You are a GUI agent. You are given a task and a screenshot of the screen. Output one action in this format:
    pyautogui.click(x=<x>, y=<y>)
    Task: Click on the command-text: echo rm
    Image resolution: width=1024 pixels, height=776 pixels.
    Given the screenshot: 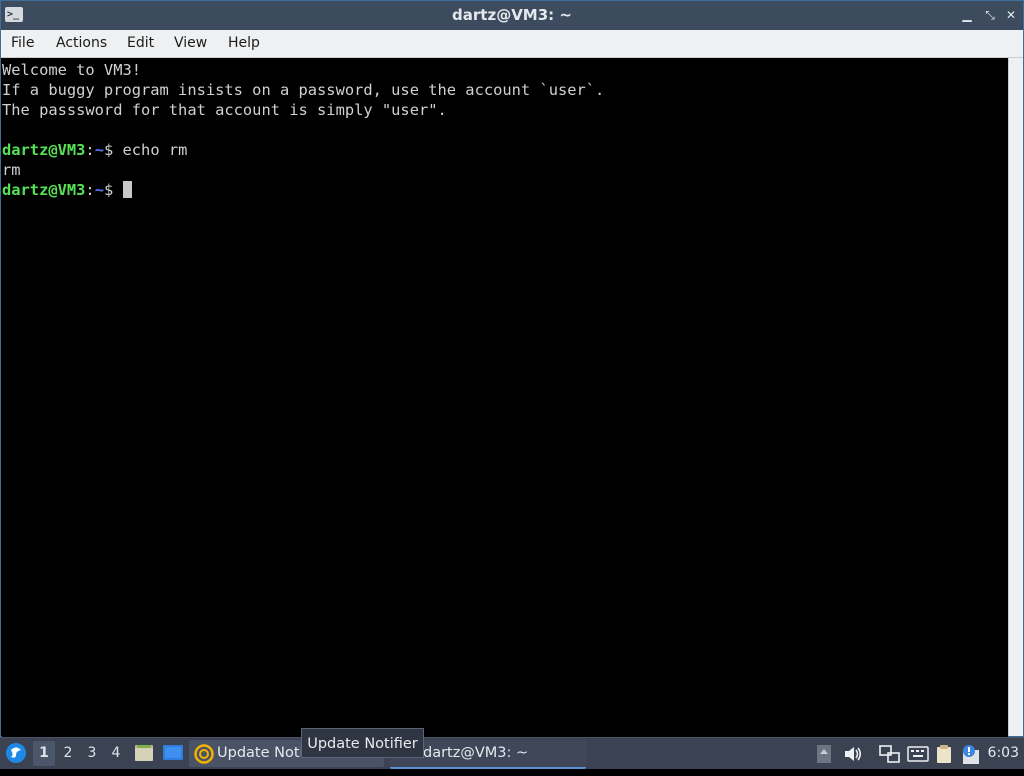 What is the action you would take?
    pyautogui.click(x=150, y=150)
    